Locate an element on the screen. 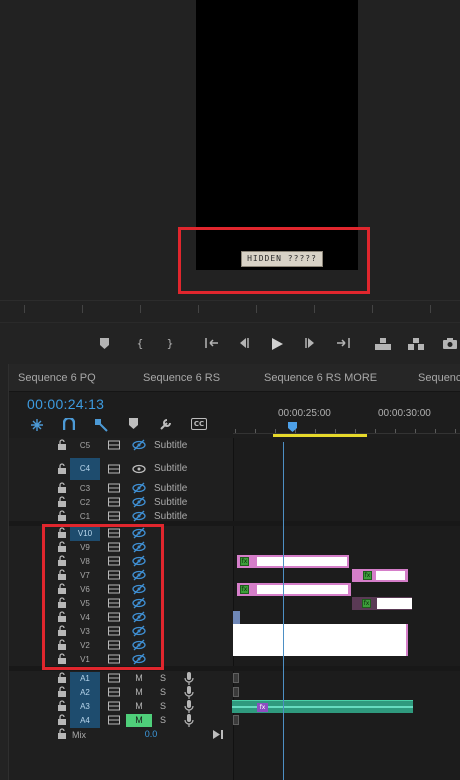 Image resolution: width=460 pixels, height=780 pixels. track-label: A3 is located at coordinates (85, 707).